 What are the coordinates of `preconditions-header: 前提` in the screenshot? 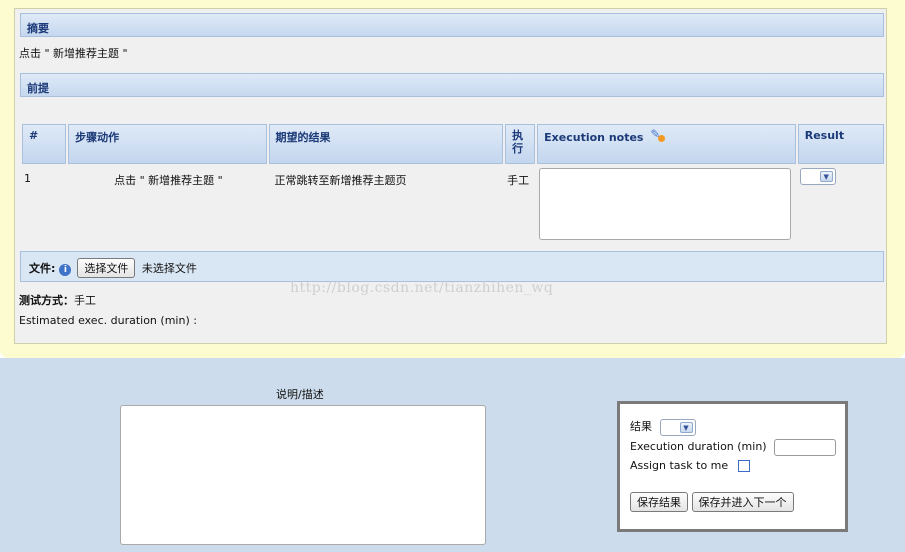 It's located at (452, 85).